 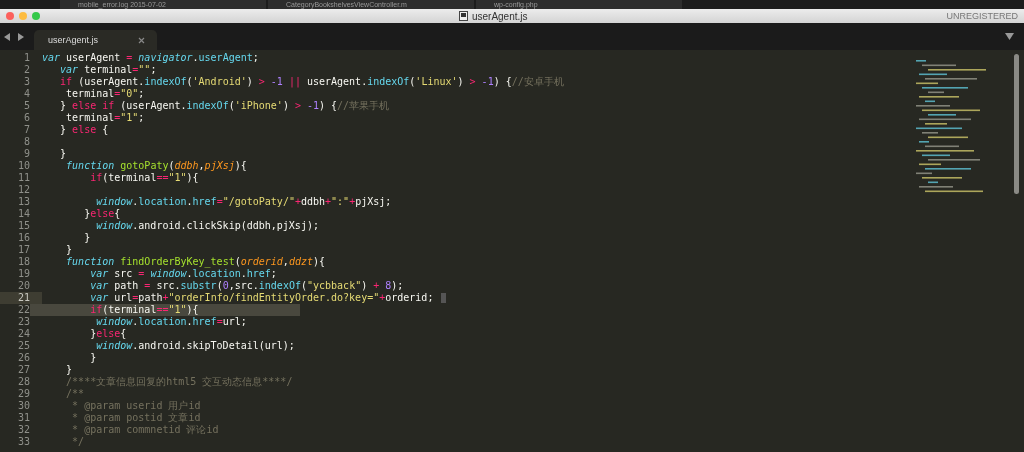 I want to click on line-number: 6, so click(x=26, y=118).